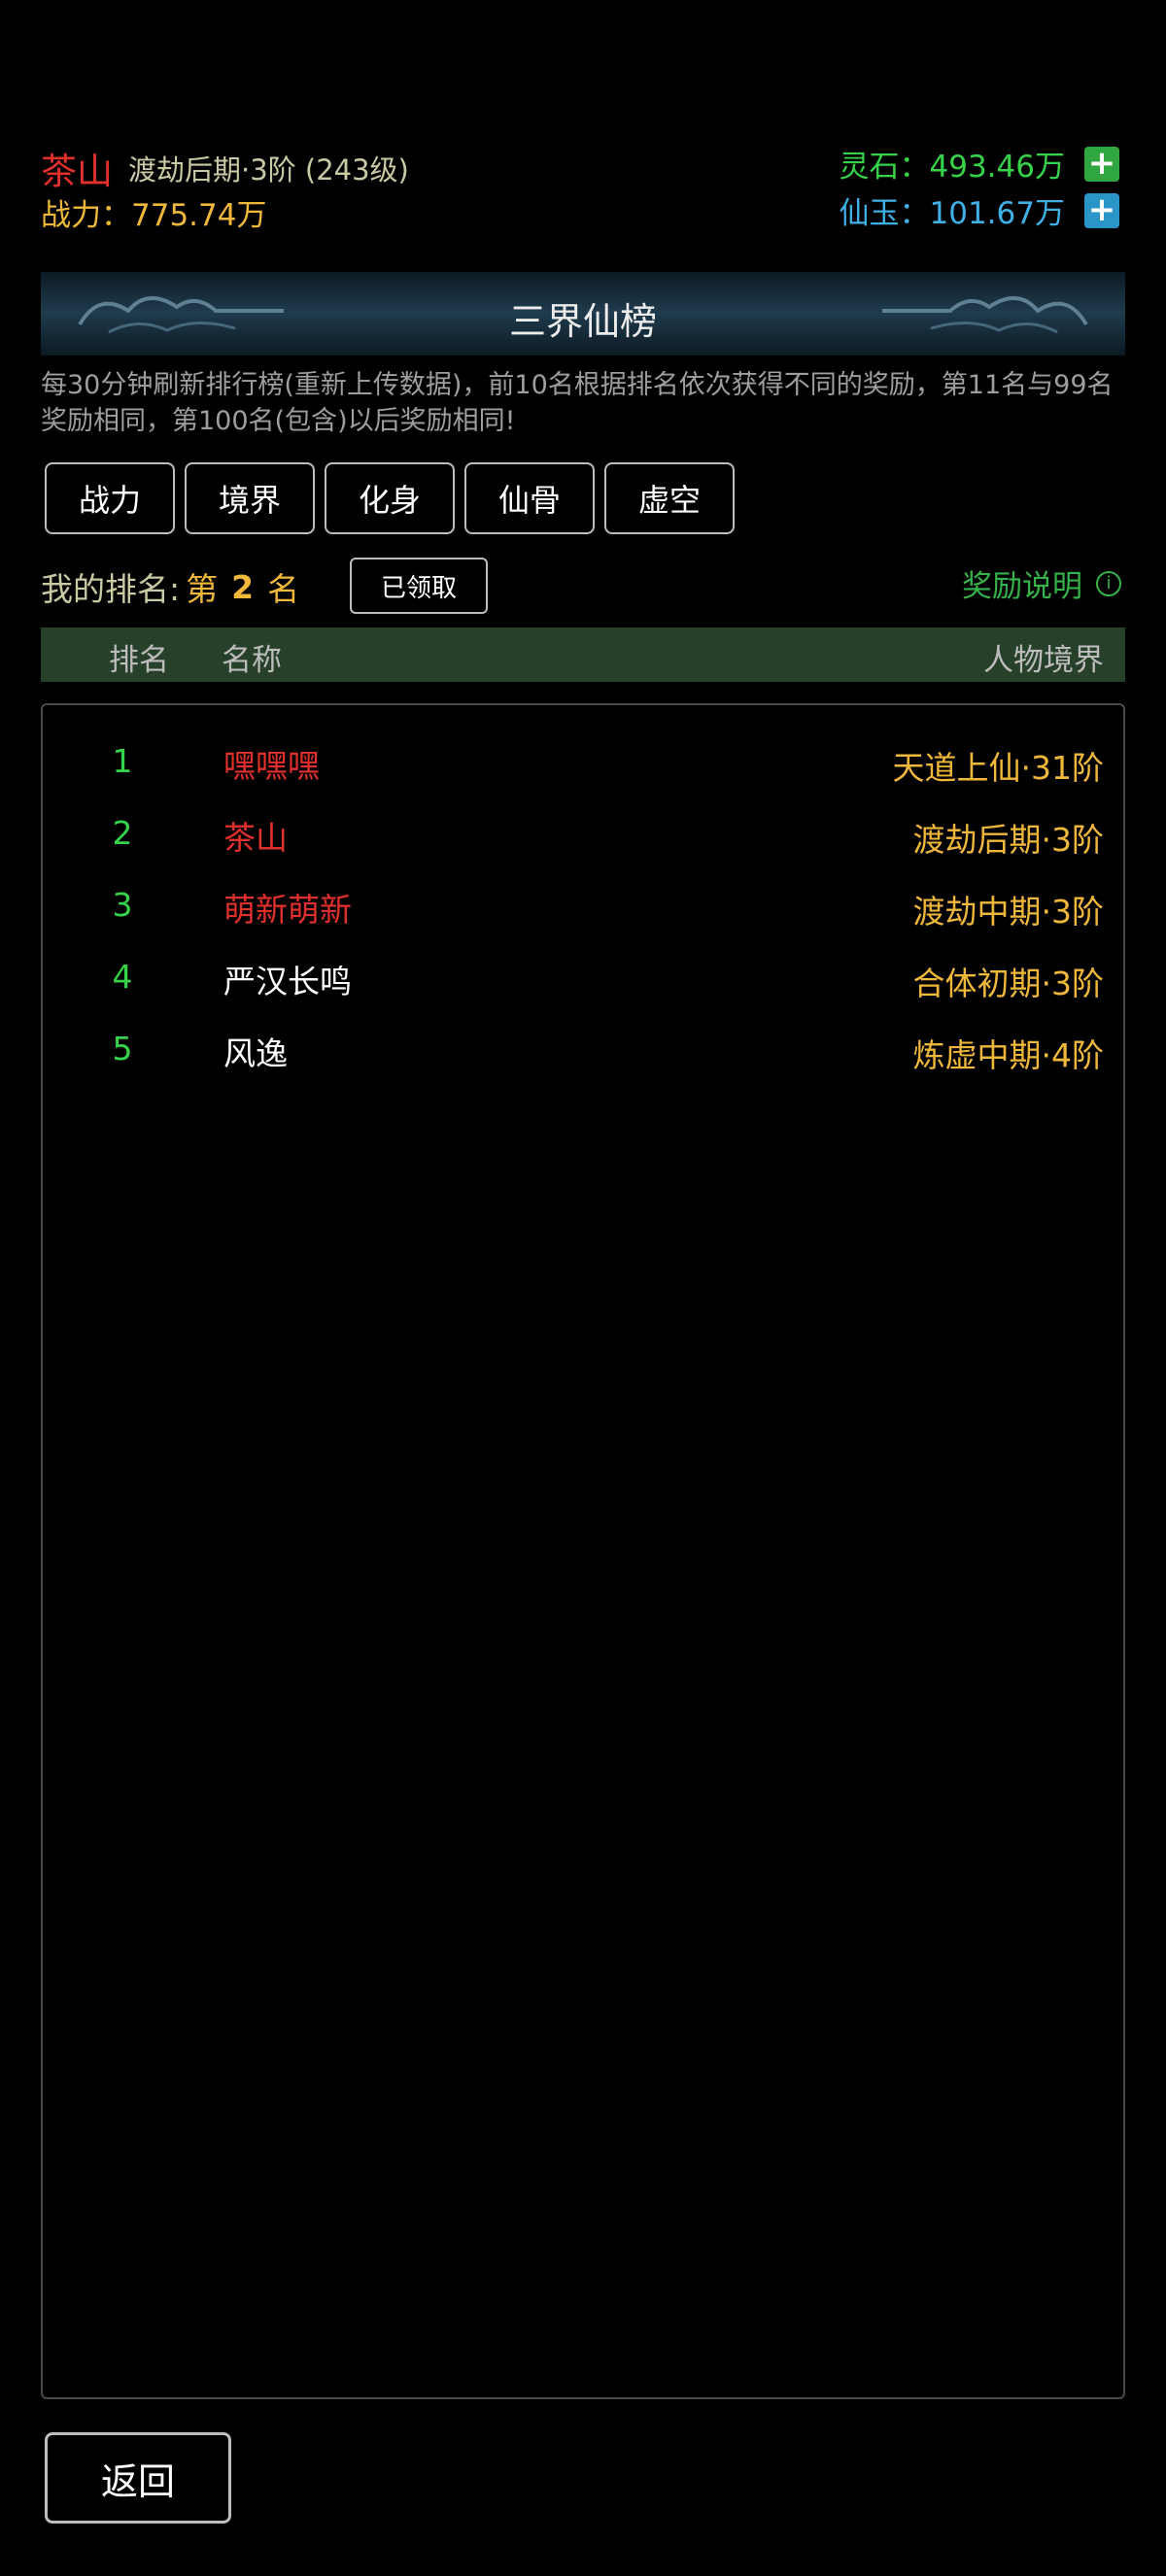 The height and width of the screenshot is (2576, 1166). I want to click on row-rank: 1, so click(122, 761).